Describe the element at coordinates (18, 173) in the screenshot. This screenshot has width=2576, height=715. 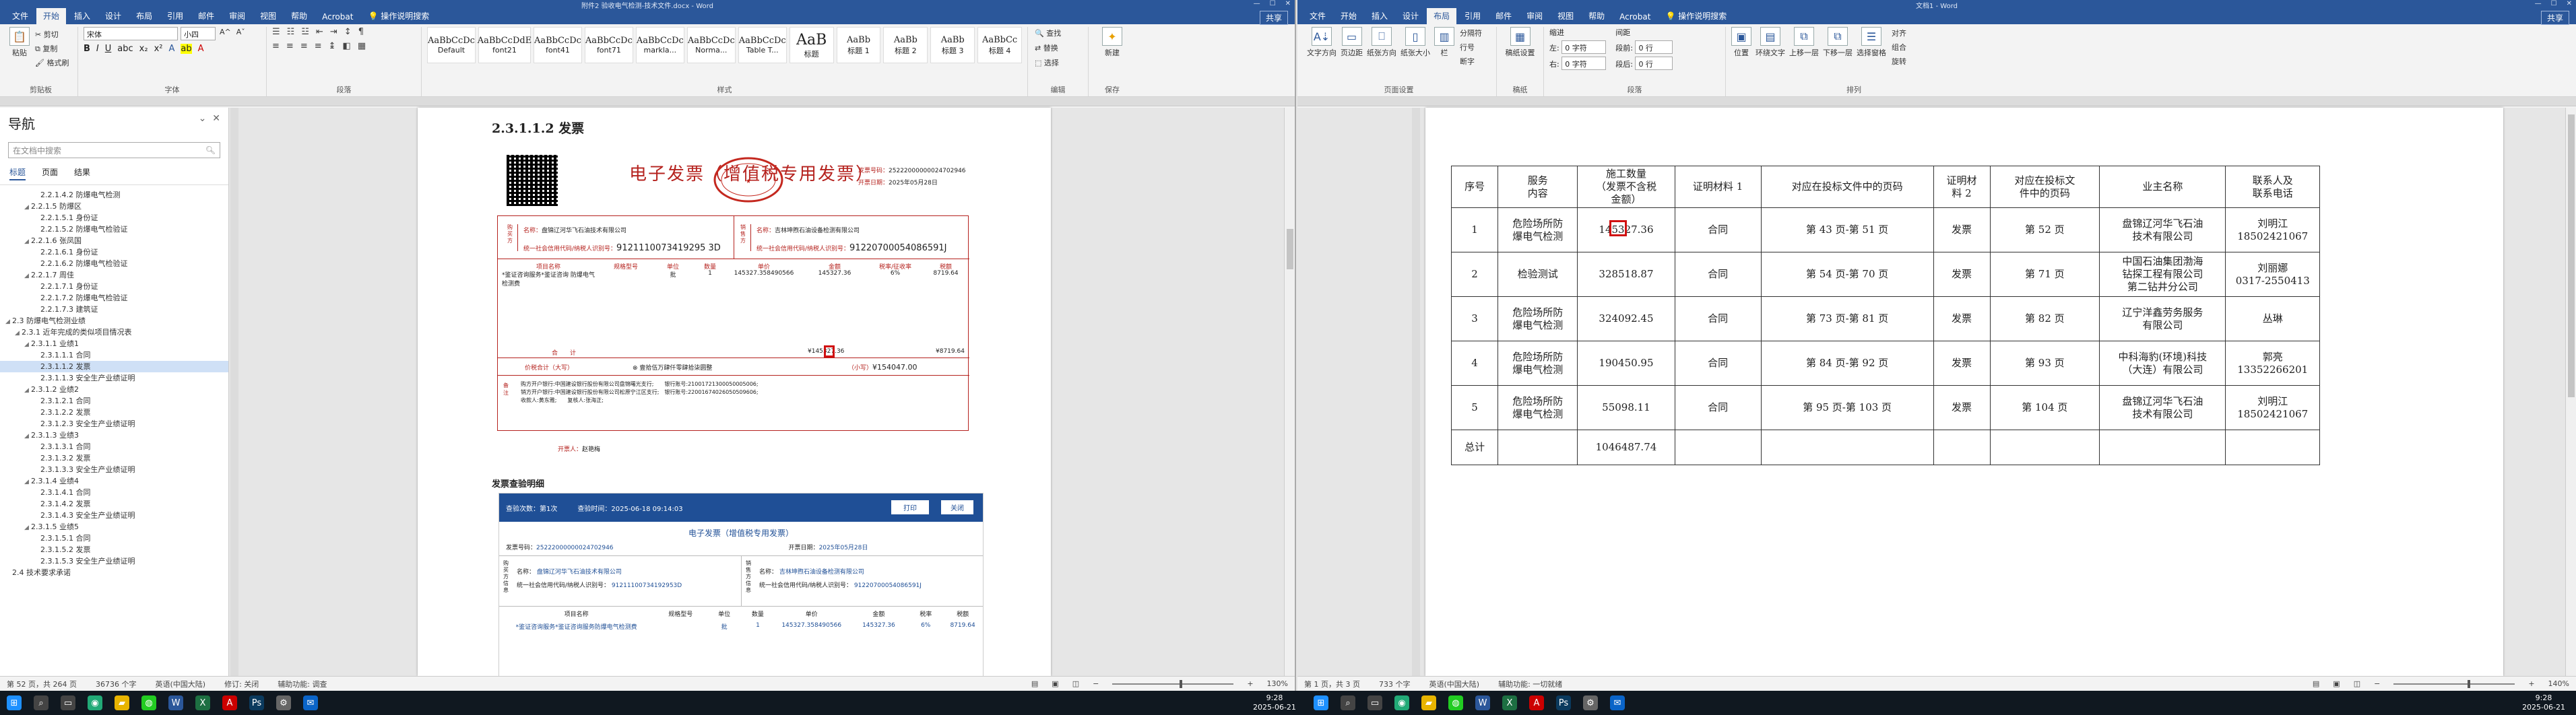
I see `nav-tab: 标题` at that location.